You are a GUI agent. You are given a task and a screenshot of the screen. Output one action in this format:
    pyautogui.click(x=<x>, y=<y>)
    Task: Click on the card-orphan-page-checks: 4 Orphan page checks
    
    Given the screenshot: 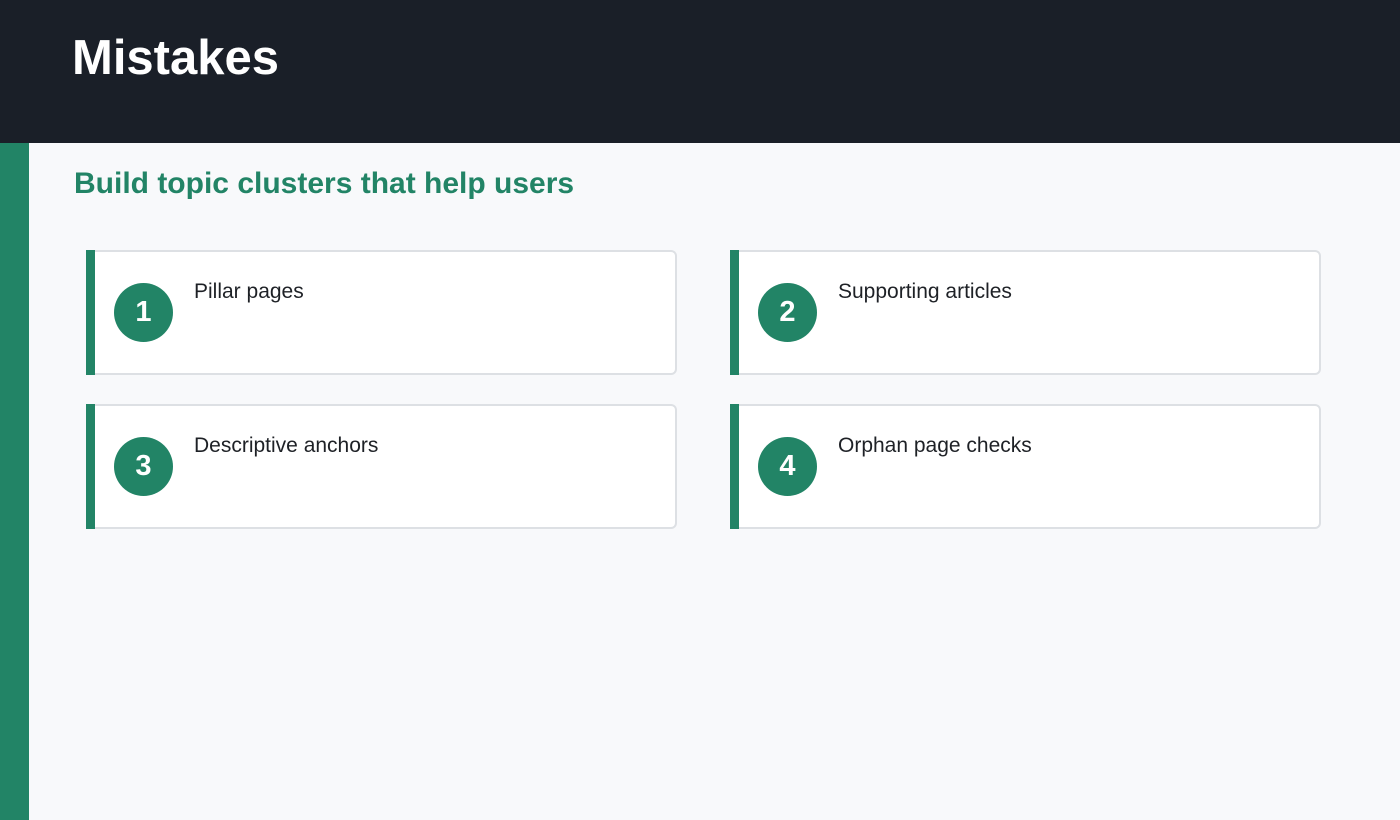 What is the action you would take?
    pyautogui.click(x=1025, y=466)
    